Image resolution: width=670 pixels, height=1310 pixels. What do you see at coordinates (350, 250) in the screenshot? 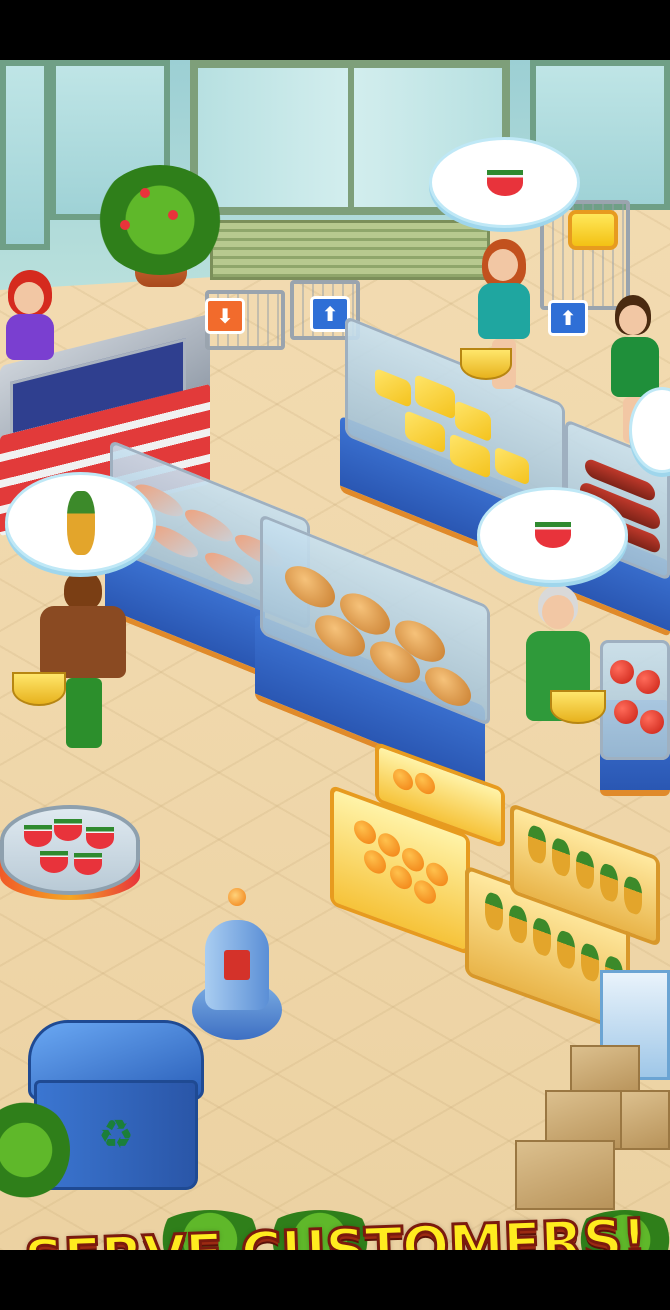
I see `entrance-mat` at bounding box center [350, 250].